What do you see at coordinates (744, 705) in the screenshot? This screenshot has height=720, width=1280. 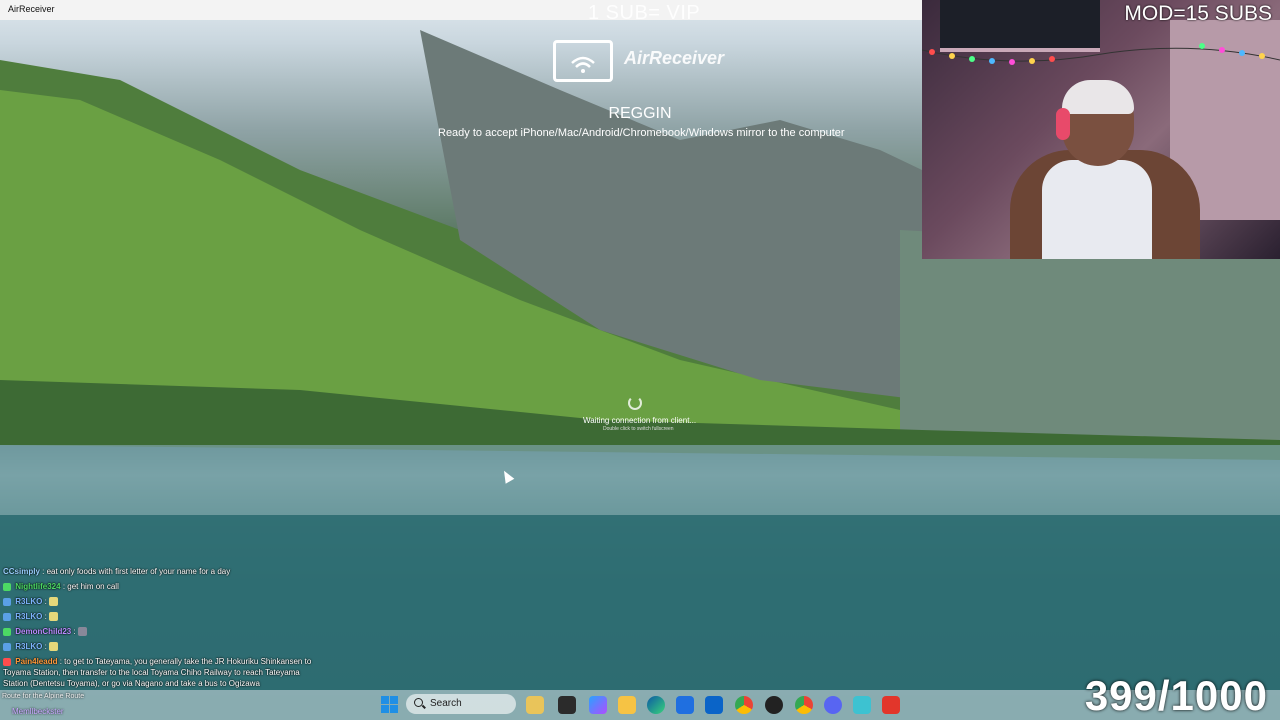 I see `chrome-icon` at bounding box center [744, 705].